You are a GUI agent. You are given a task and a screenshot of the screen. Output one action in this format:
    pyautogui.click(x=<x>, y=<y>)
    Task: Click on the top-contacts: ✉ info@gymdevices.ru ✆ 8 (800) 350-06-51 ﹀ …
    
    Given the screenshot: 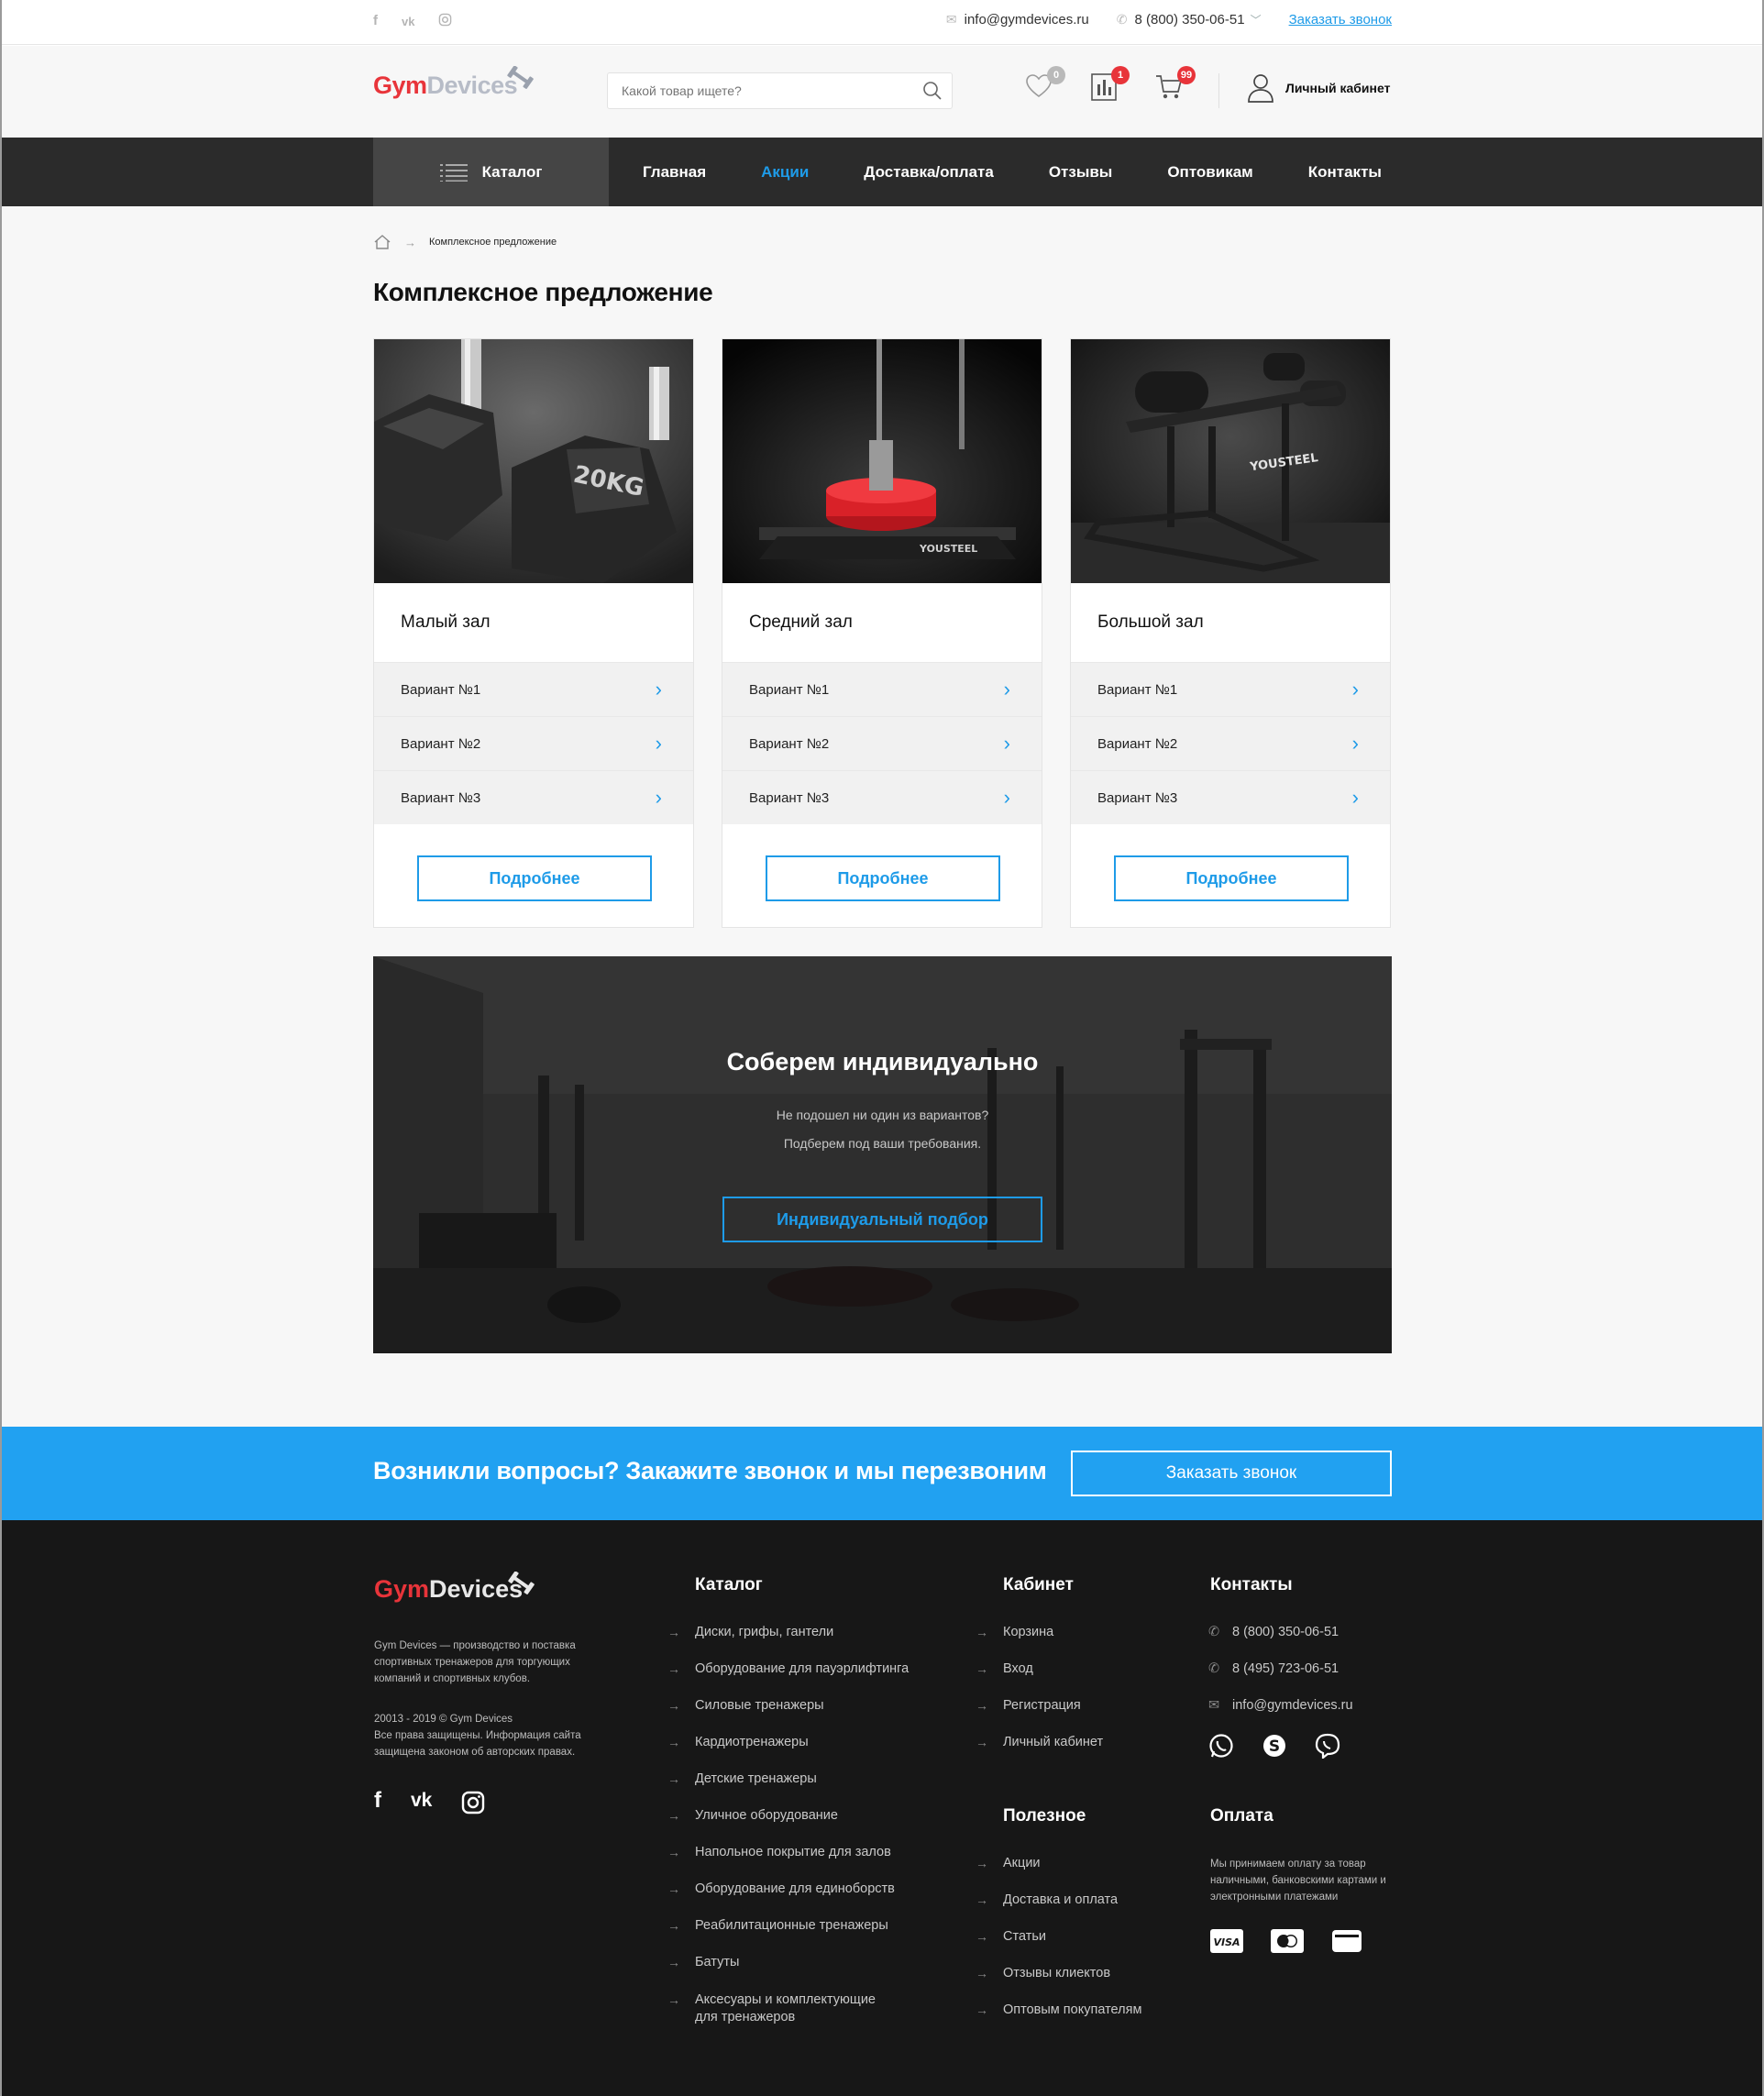 What is the action you would take?
    pyautogui.click(x=1169, y=20)
    